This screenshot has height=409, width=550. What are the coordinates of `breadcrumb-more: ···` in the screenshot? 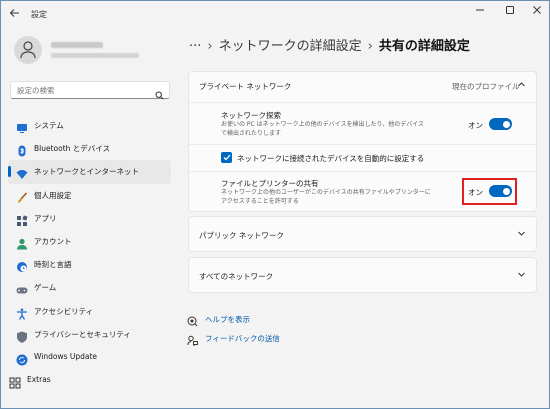 It's located at (195, 46).